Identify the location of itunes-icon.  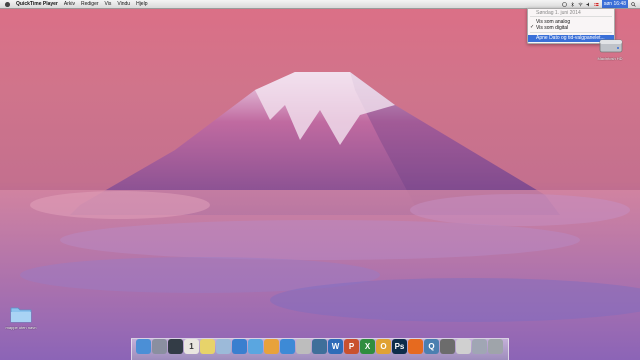
(255, 346).